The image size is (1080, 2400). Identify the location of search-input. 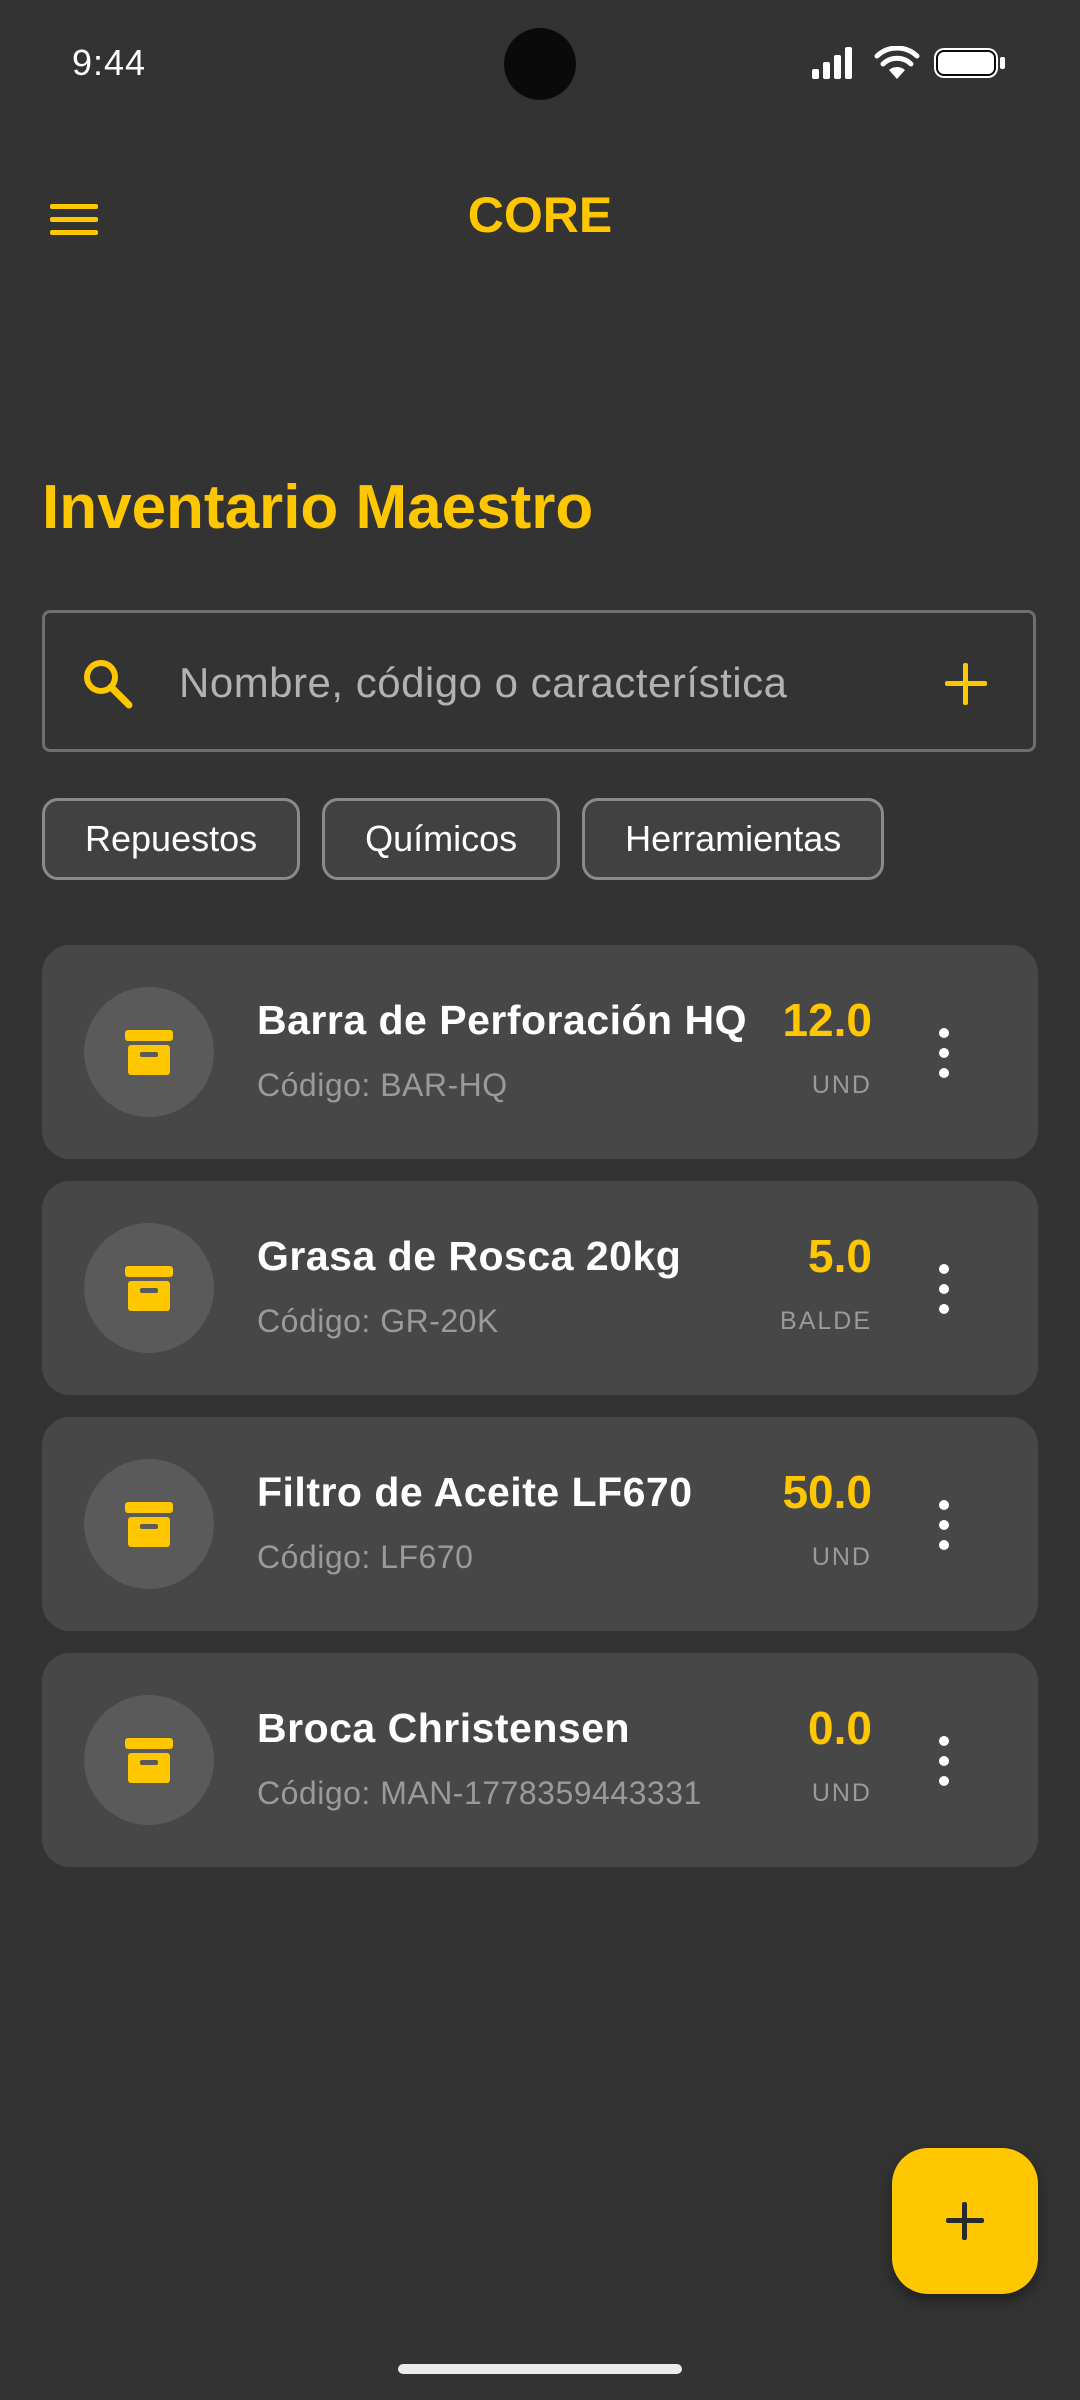
(559, 683).